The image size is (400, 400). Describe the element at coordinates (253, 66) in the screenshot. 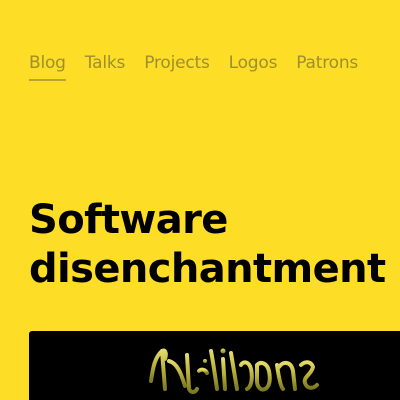

I see `nav-logos: Logos` at that location.